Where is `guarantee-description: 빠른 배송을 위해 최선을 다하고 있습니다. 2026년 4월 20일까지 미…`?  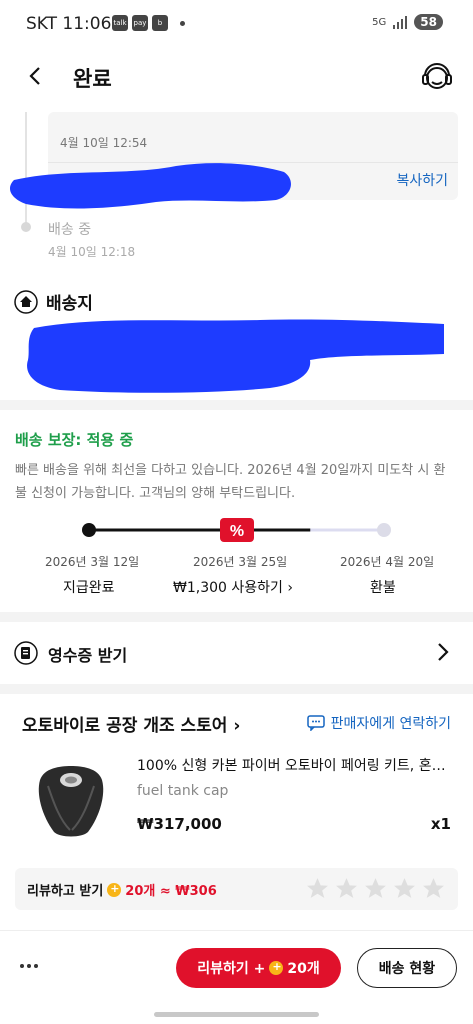 guarantee-description: 빠른 배송을 위해 최선을 다하고 있습니다. 2026년 4월 20일까지 미… is located at coordinates (230, 482).